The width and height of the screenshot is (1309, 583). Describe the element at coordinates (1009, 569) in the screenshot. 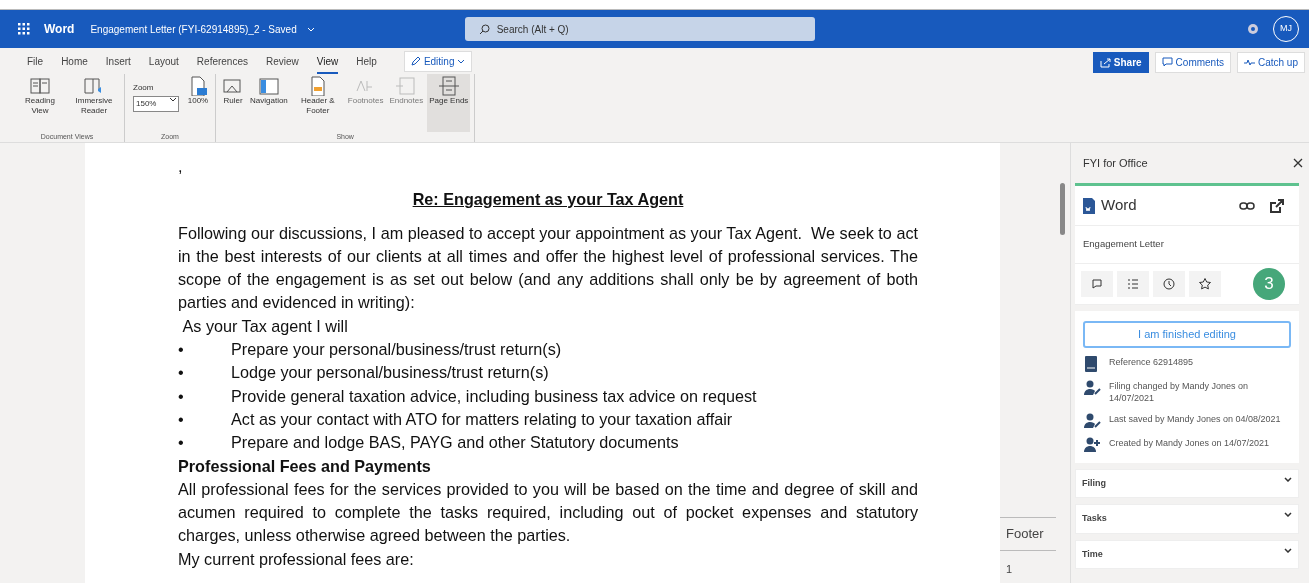

I see `page-number: 1` at that location.